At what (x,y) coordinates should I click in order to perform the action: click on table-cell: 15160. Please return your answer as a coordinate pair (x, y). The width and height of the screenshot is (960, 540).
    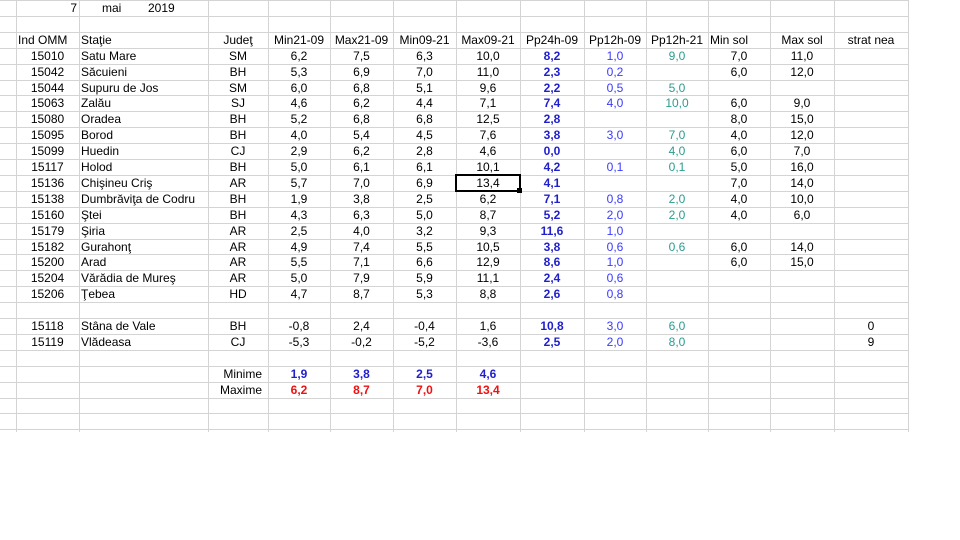
    Looking at the image, I should click on (47, 215).